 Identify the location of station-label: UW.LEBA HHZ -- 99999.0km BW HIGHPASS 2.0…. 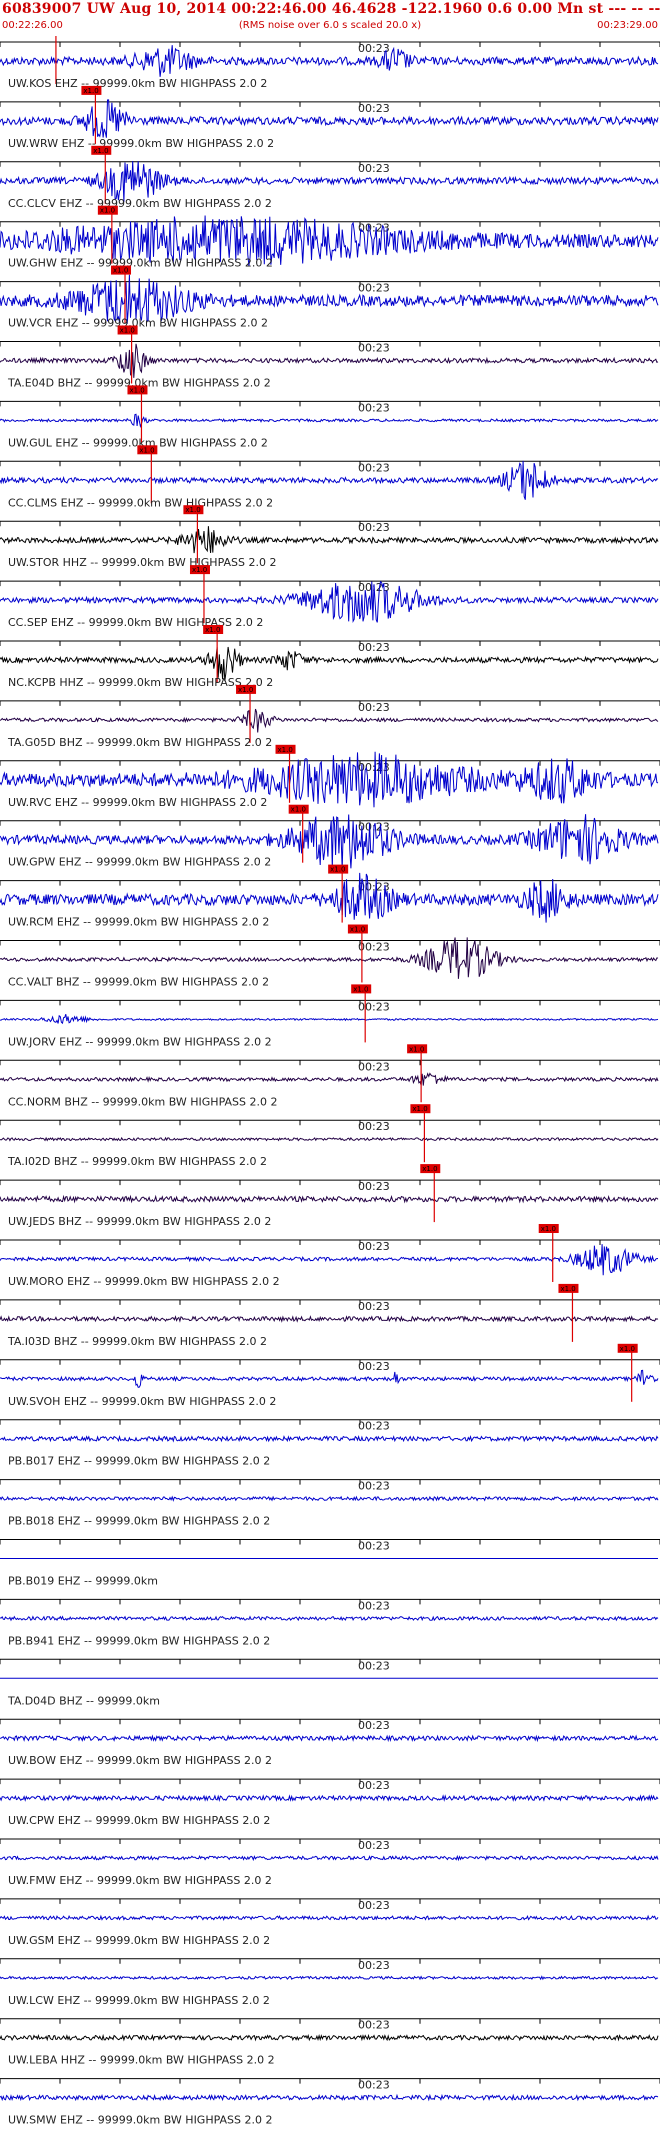
(141, 2060).